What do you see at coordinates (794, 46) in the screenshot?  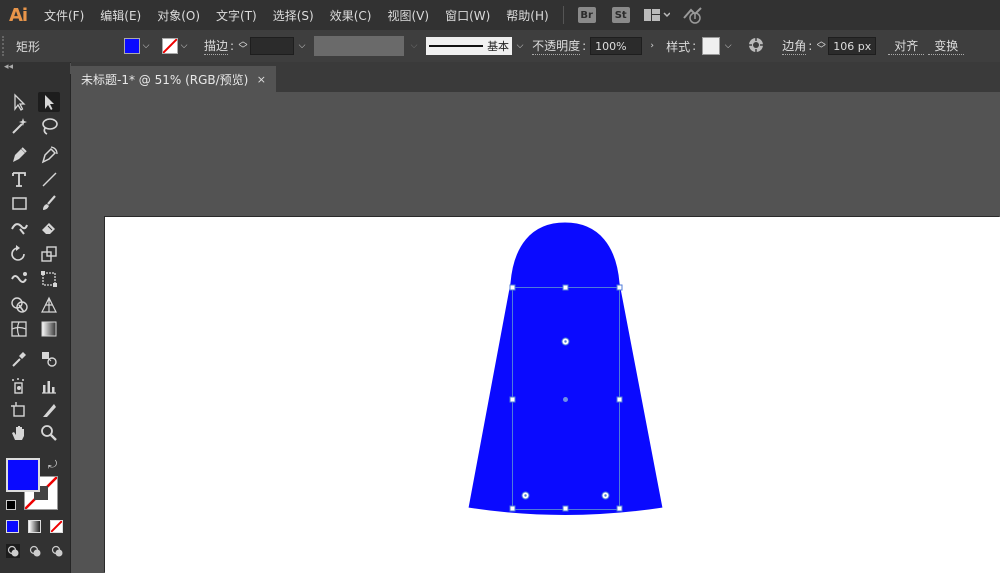 I see `corner-radius-label: 边角` at bounding box center [794, 46].